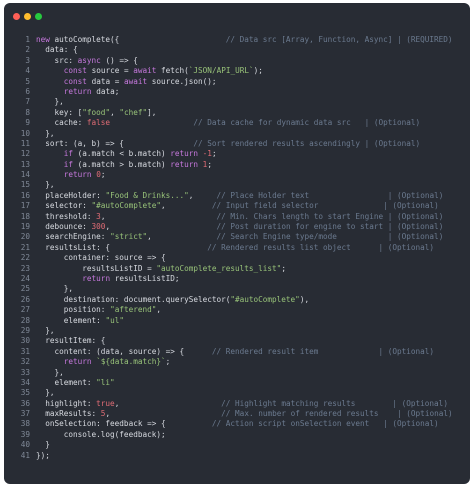 Image resolution: width=474 pixels, height=488 pixels. Describe the element at coordinates (57, 50) in the screenshot. I see `code-token: data: {` at that location.